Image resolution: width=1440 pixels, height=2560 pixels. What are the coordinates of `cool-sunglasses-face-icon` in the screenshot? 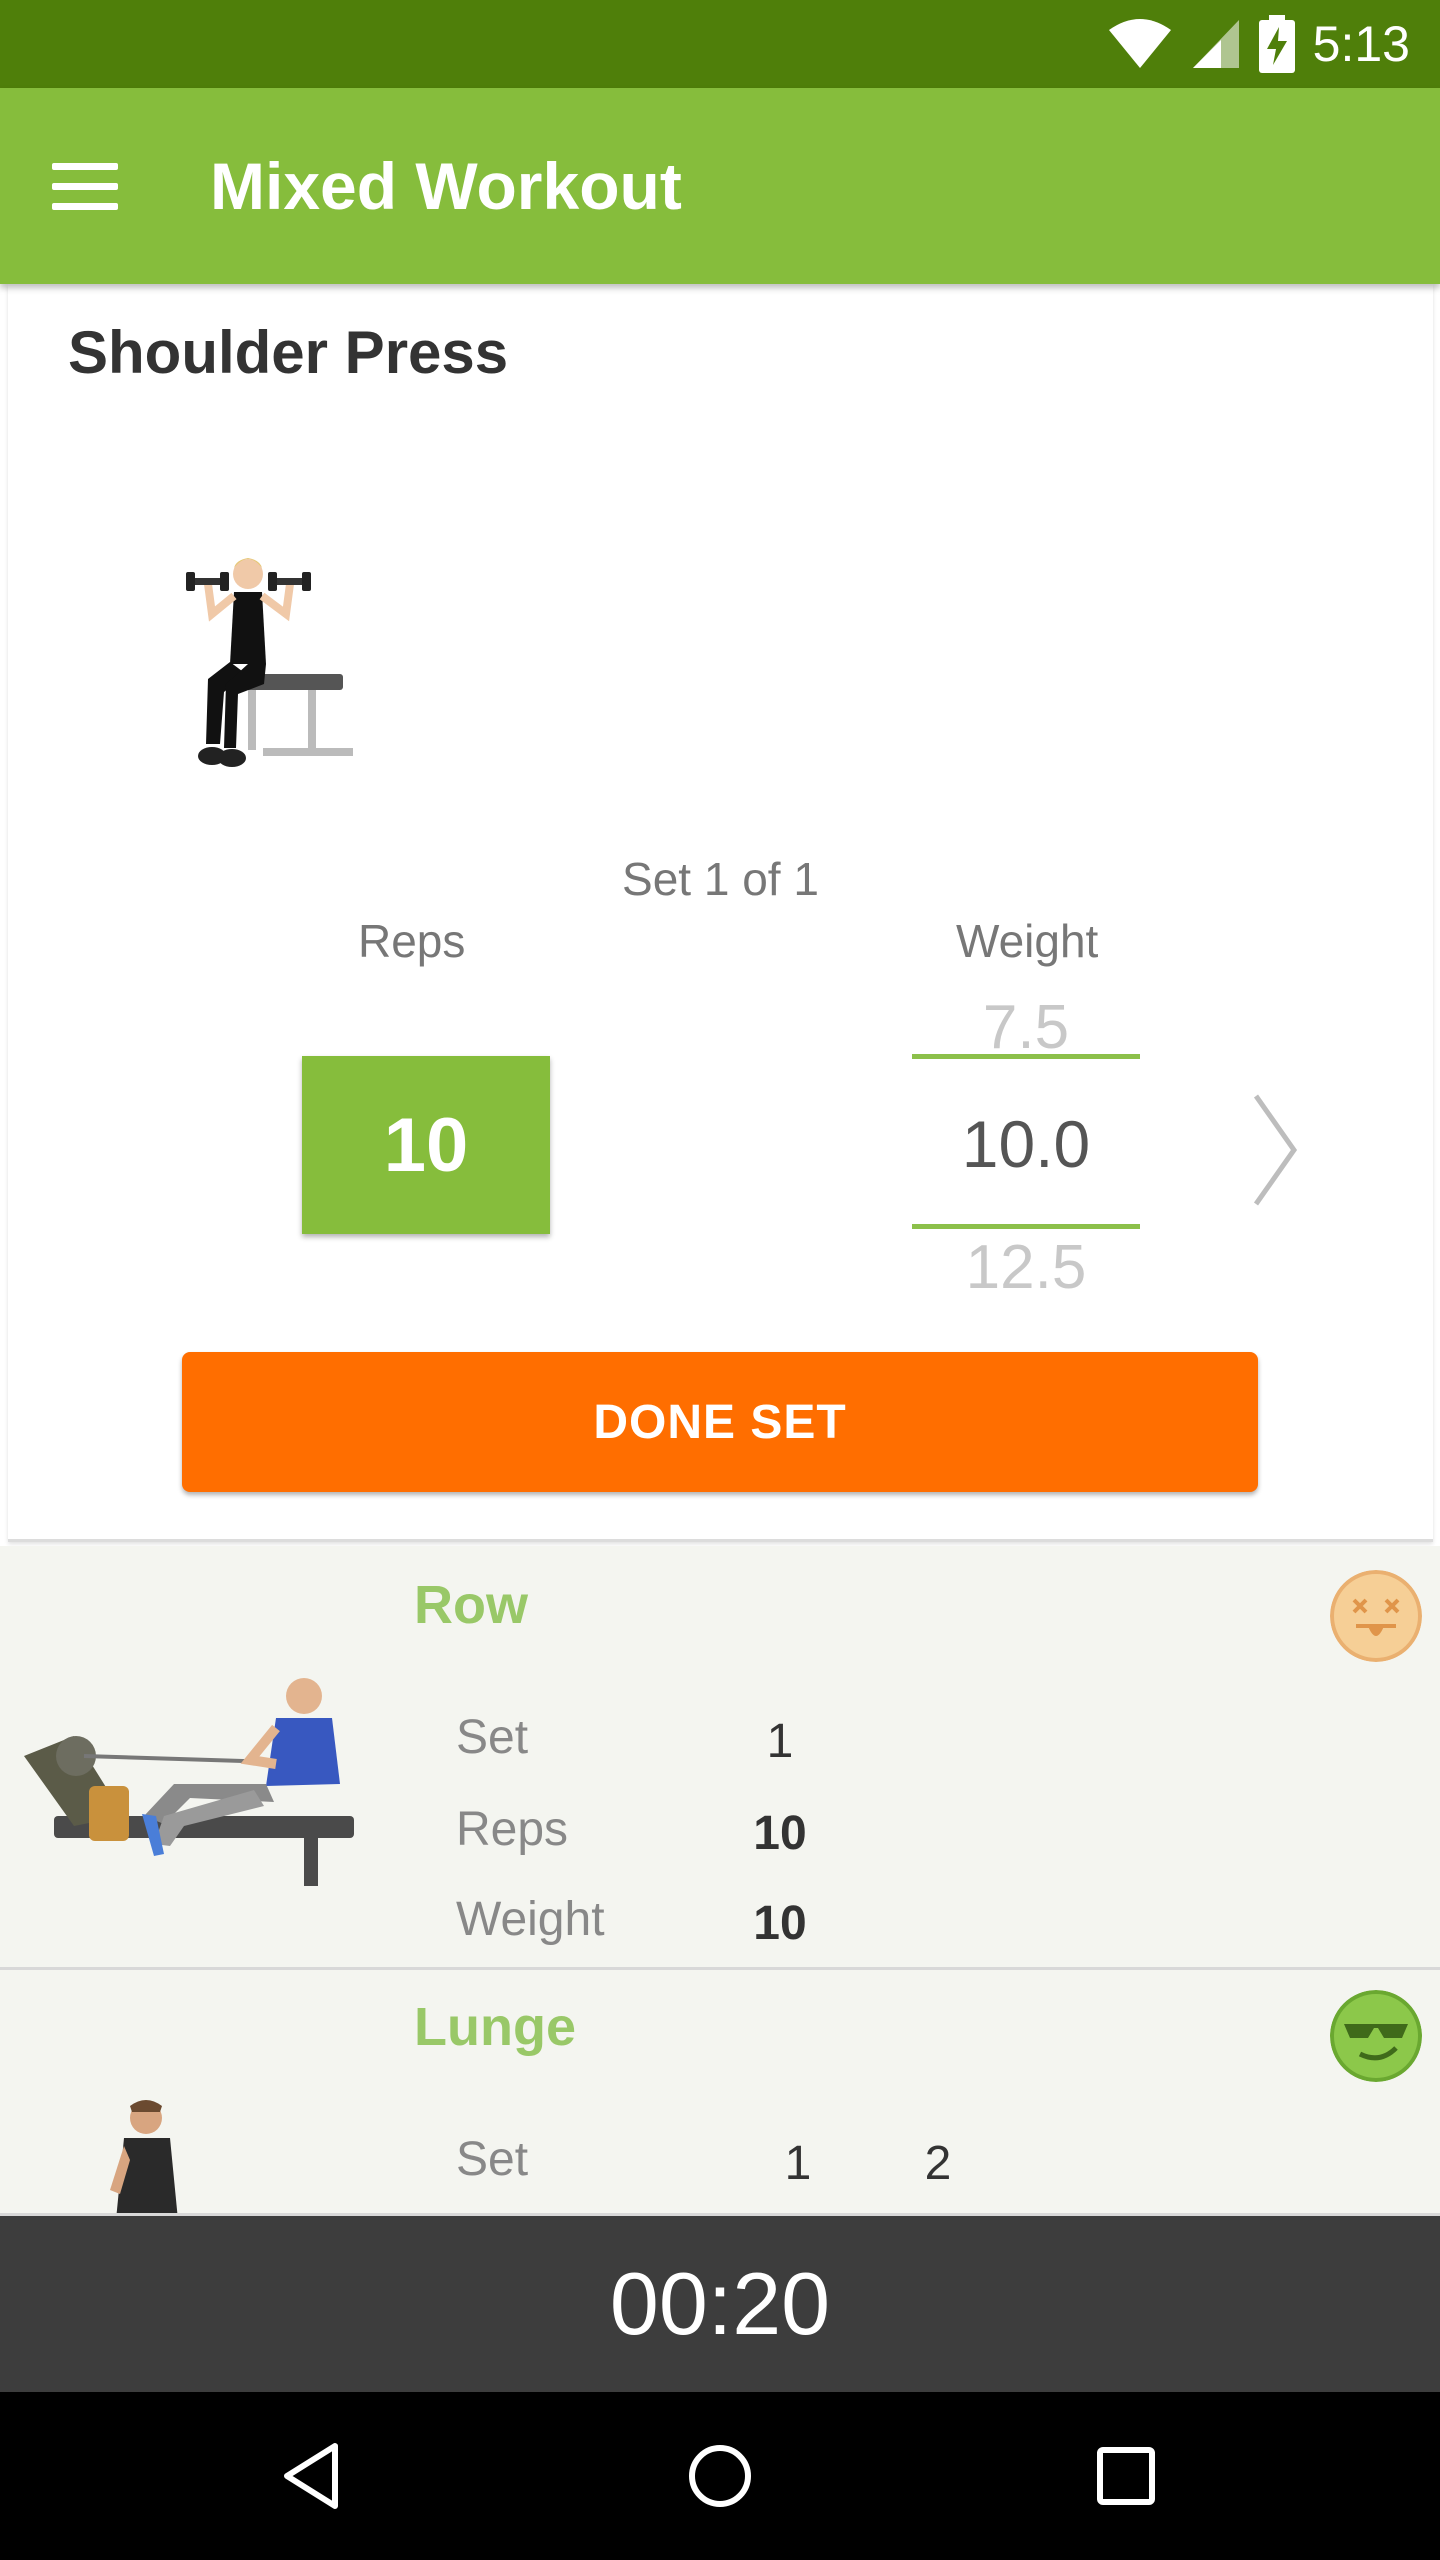 It's located at (1376, 2036).